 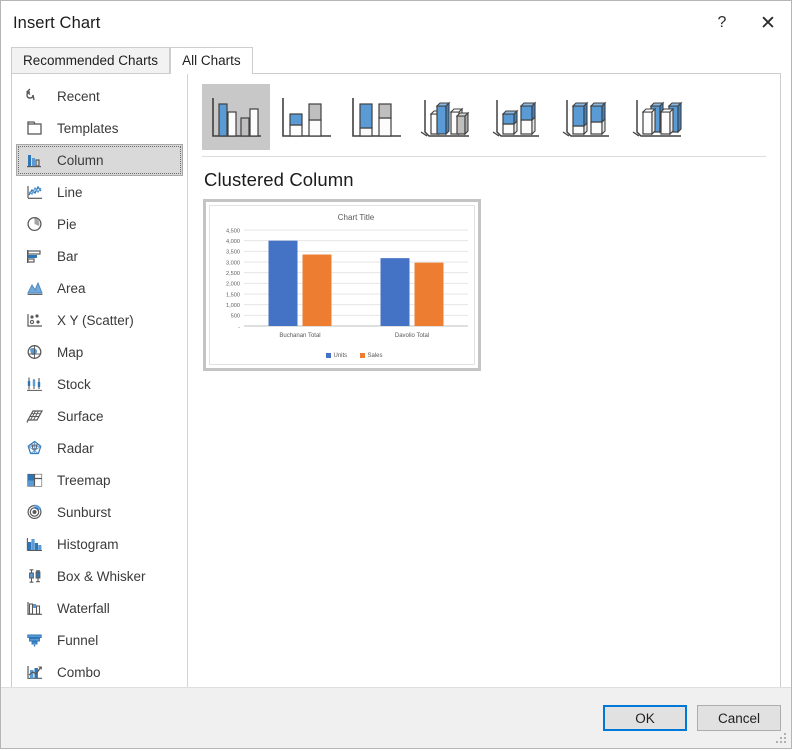 What do you see at coordinates (233, 253) in the screenshot?
I see `svg-text: 3,500` at bounding box center [233, 253].